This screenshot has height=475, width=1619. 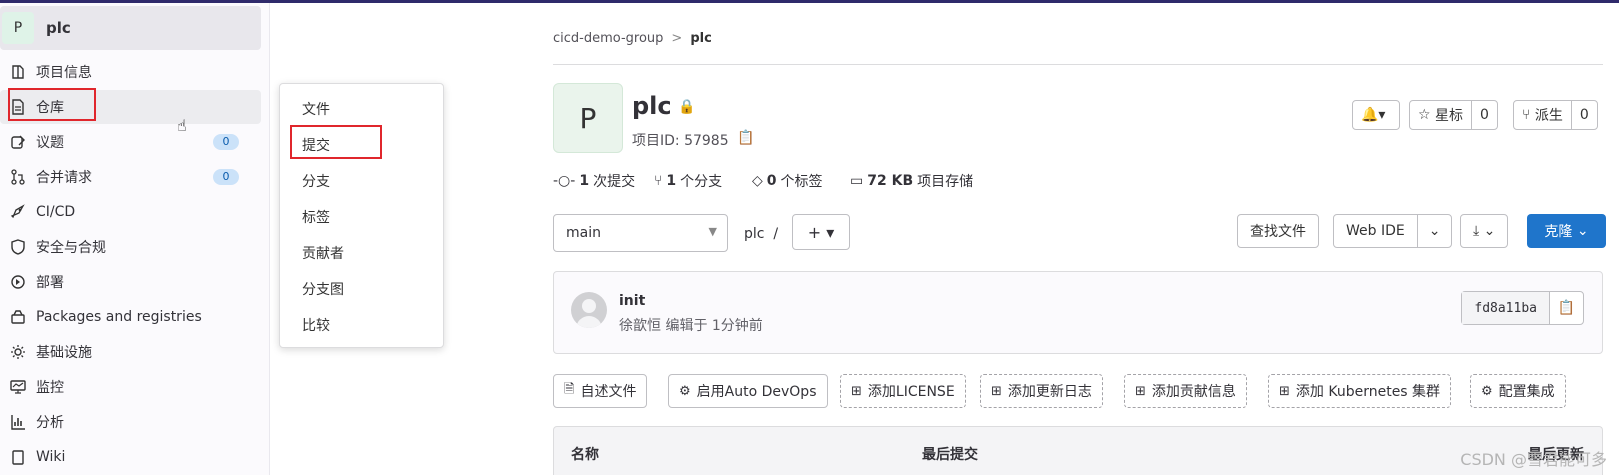 I want to click on issues-count-badge: 0, so click(x=226, y=142).